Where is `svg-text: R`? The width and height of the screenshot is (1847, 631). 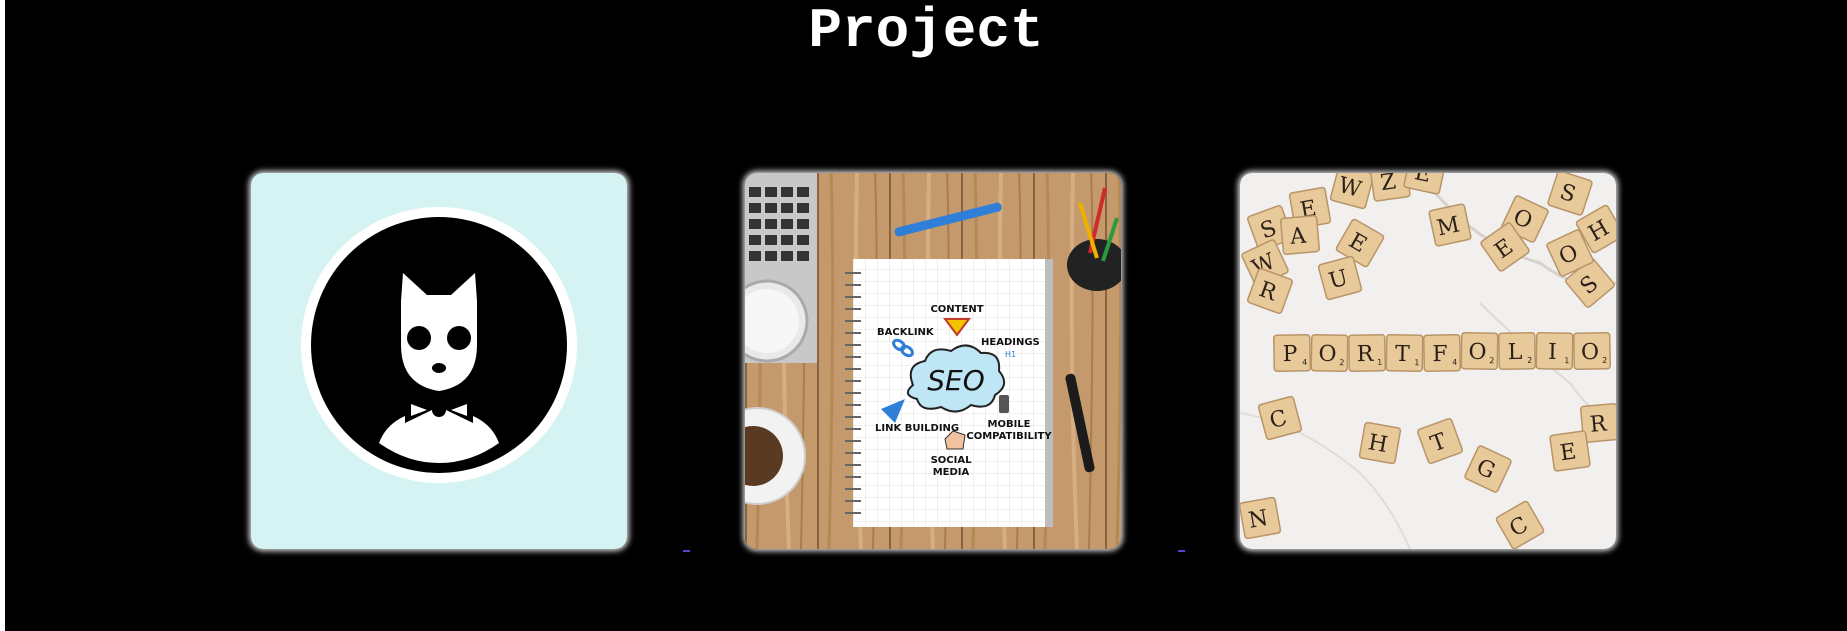 svg-text: R is located at coordinates (1366, 354).